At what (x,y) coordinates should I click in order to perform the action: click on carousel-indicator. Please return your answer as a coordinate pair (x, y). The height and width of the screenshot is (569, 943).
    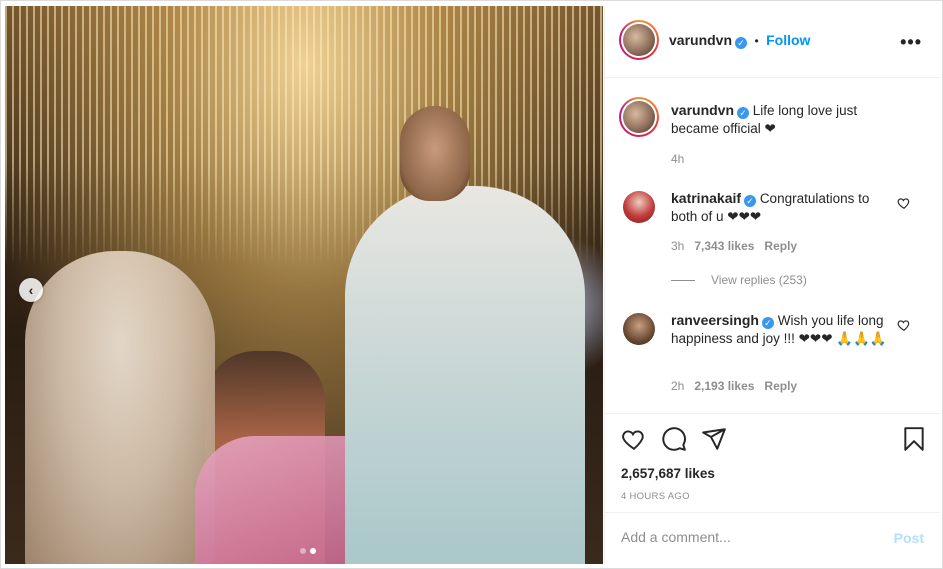
    Looking at the image, I should click on (308, 551).